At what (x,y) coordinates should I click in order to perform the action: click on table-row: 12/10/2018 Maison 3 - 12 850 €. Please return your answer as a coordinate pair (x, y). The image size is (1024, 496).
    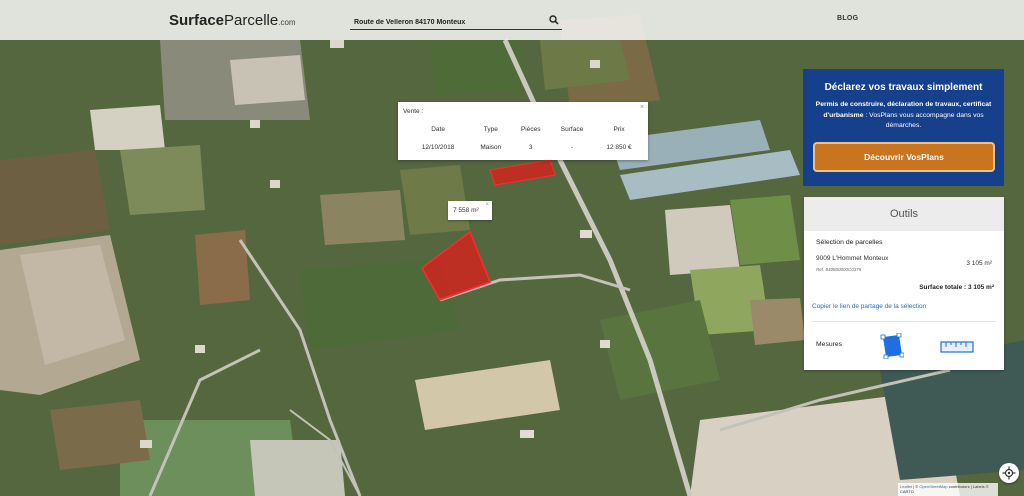
    Looking at the image, I should click on (525, 147).